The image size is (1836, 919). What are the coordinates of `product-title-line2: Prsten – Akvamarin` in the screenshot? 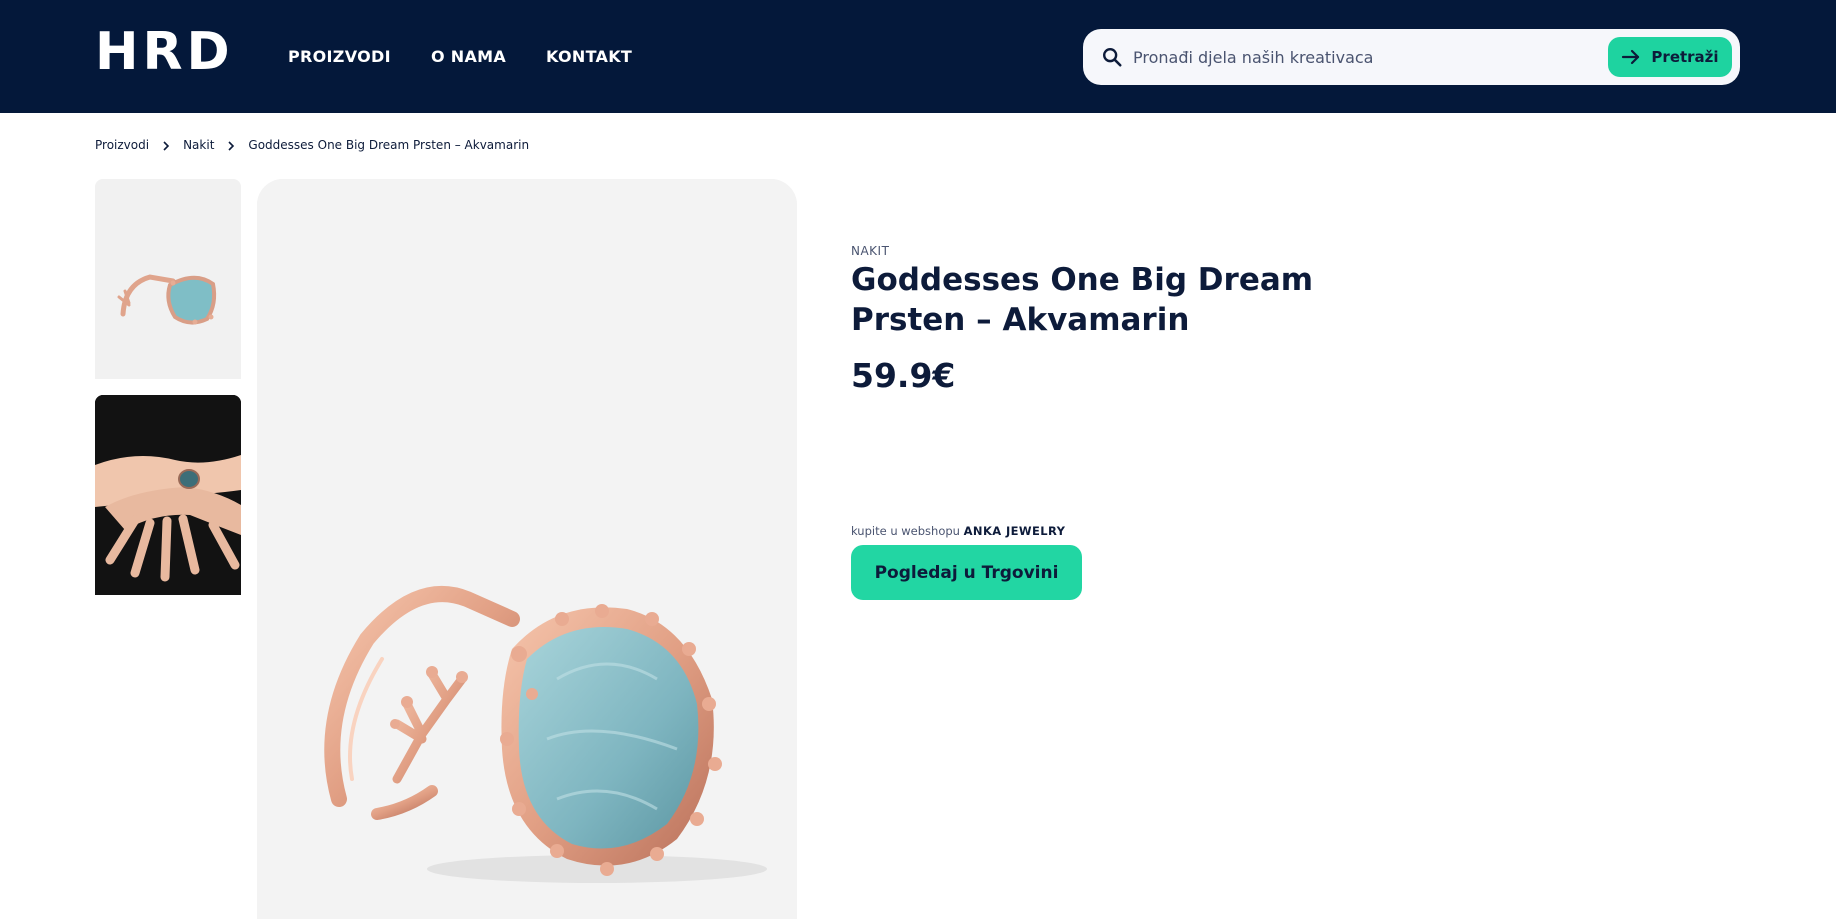 It's located at (1020, 320).